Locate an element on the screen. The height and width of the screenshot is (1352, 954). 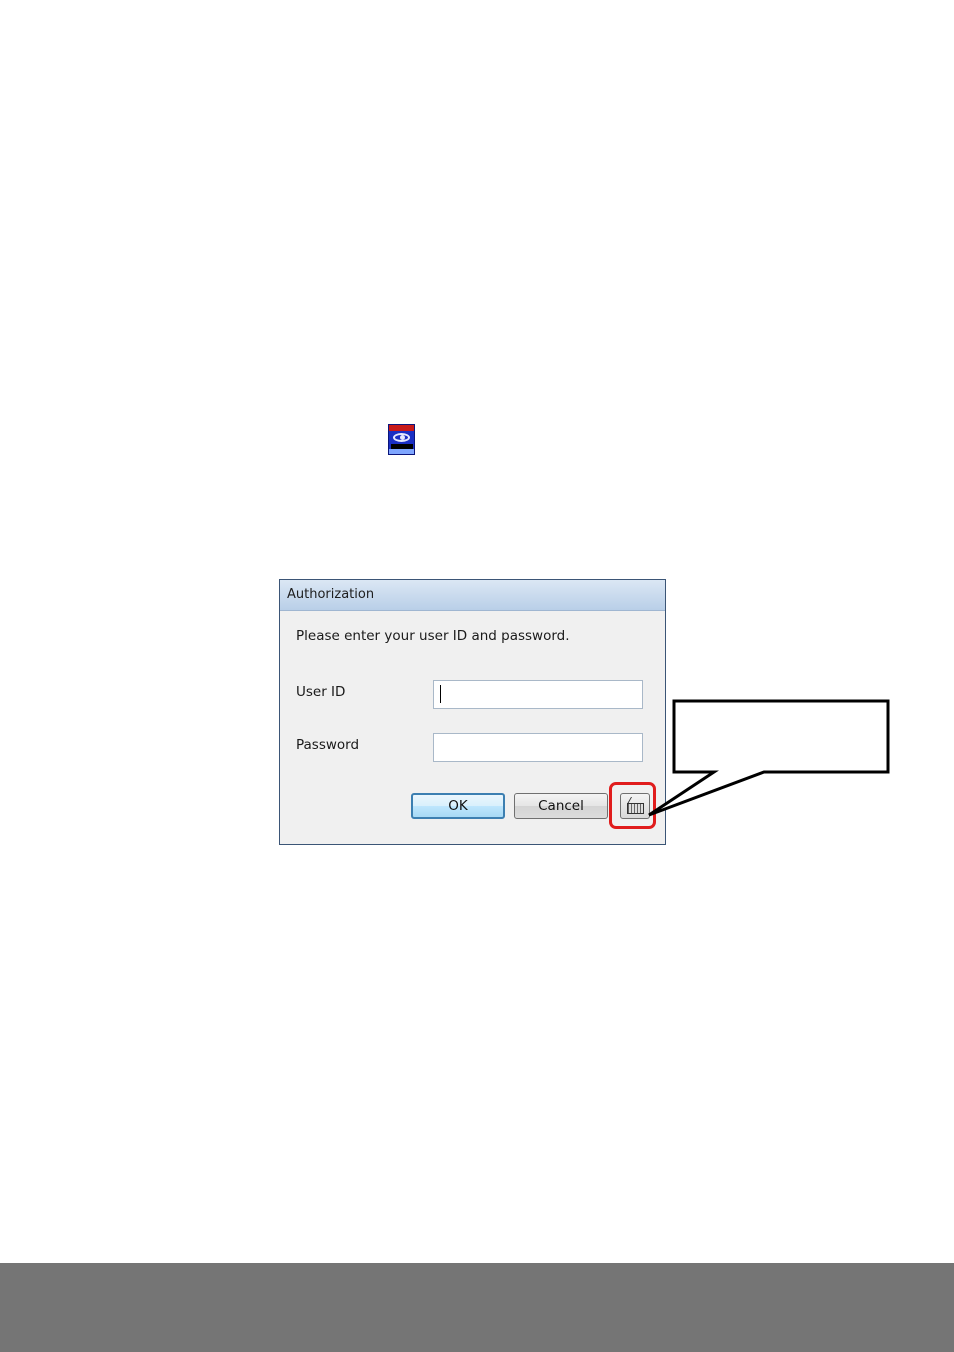
callout-box is located at coordinates (769, 758).